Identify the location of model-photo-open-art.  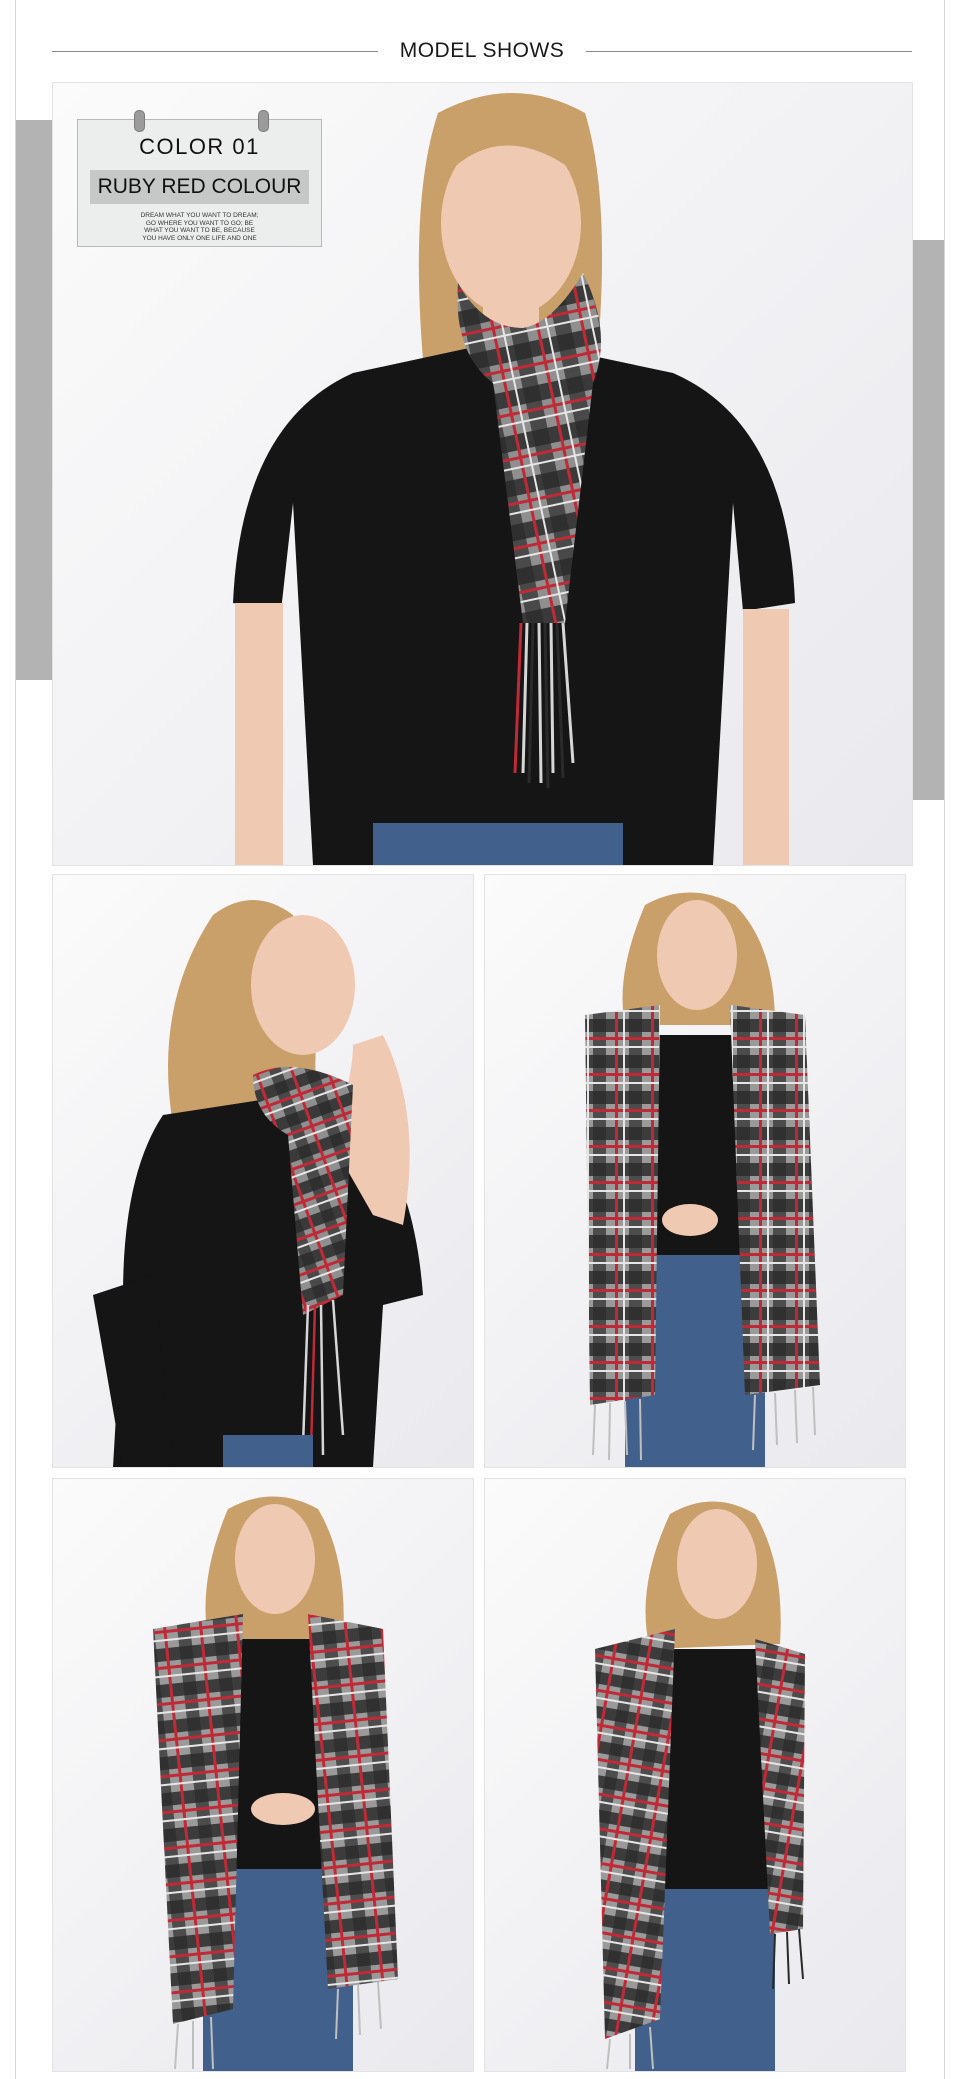
(702, 1179).